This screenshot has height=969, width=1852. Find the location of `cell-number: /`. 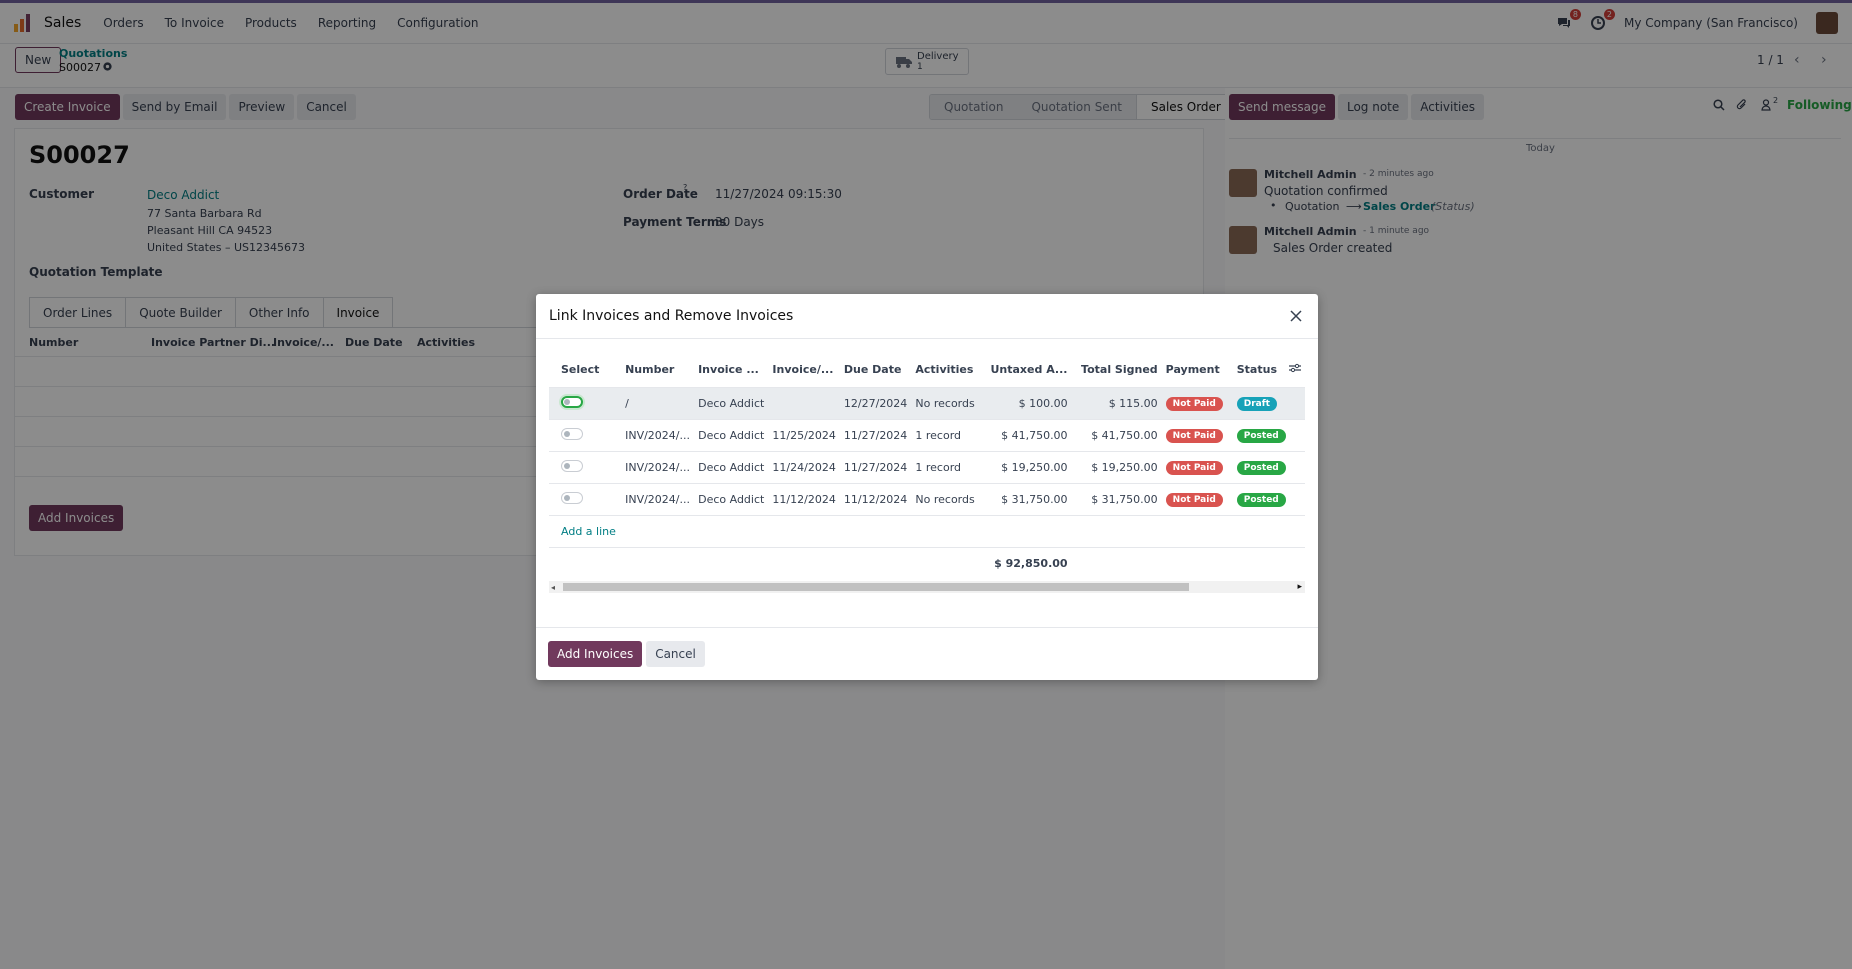

cell-number: / is located at coordinates (658, 403).